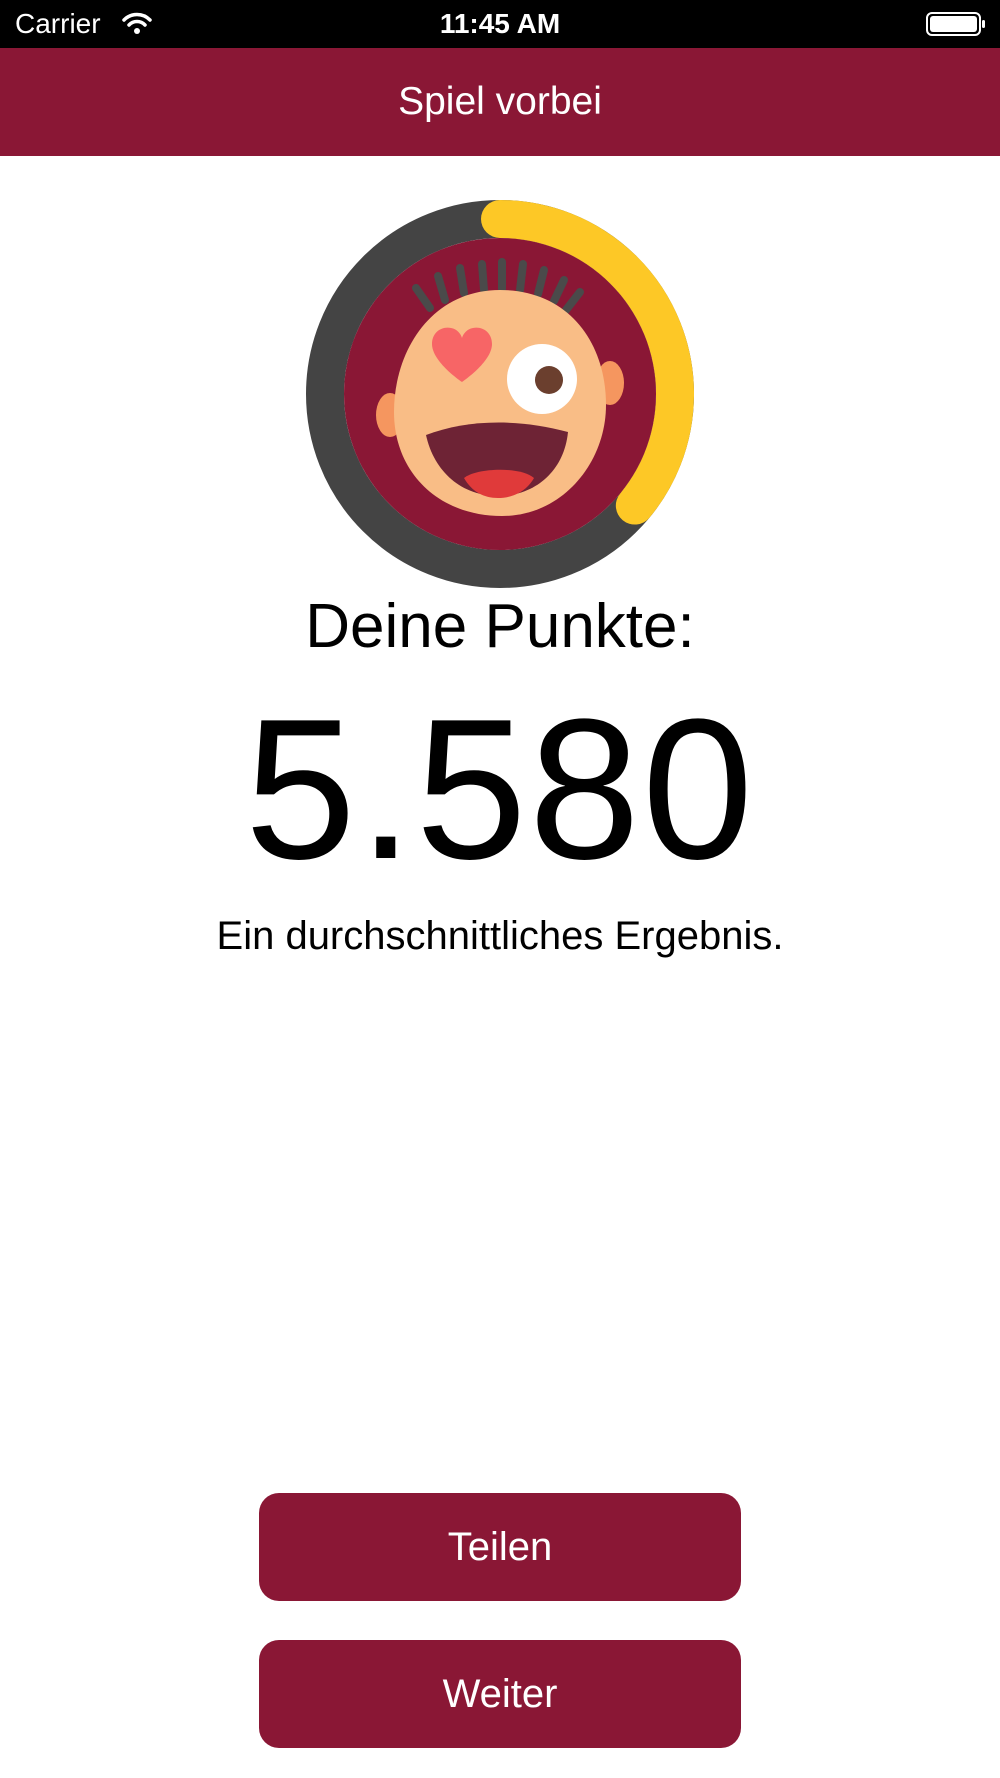 Image resolution: width=1000 pixels, height=1778 pixels. I want to click on score-value: 5.580, so click(500, 789).